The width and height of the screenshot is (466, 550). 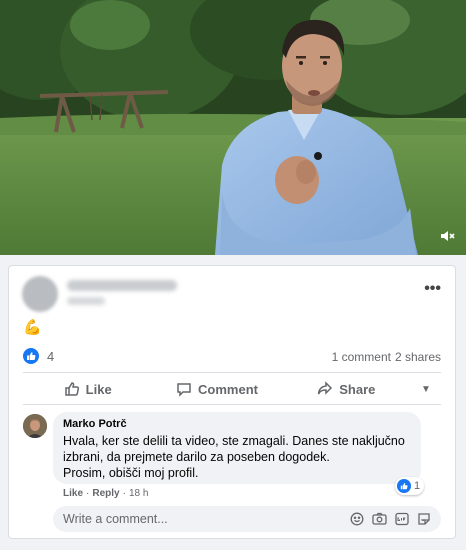 I want to click on comment-button-label: Comment, so click(x=228, y=389).